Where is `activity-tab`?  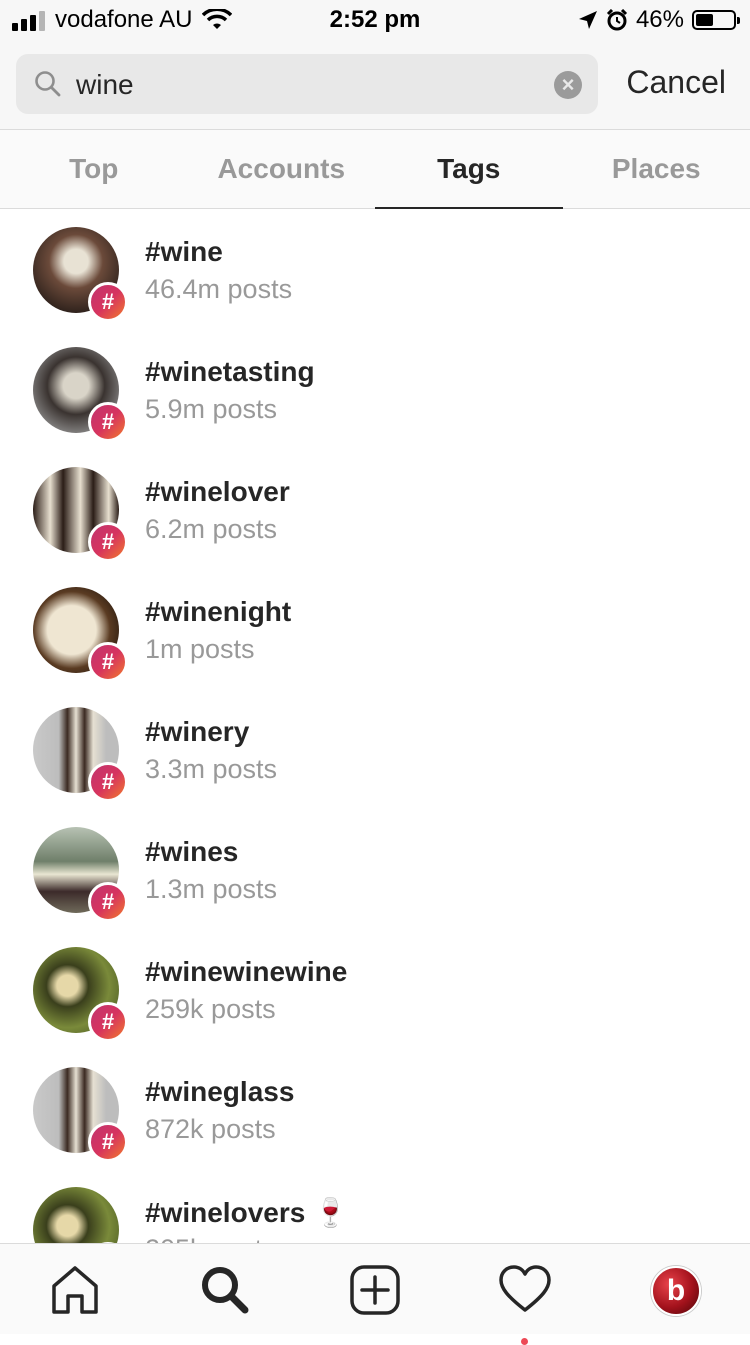 activity-tab is located at coordinates (525, 1290).